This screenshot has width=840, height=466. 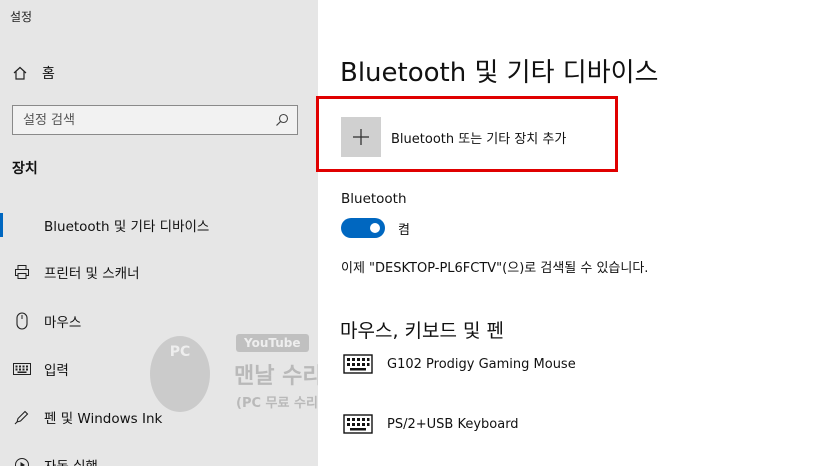 What do you see at coordinates (375, 228) in the screenshot?
I see `toggle-knob` at bounding box center [375, 228].